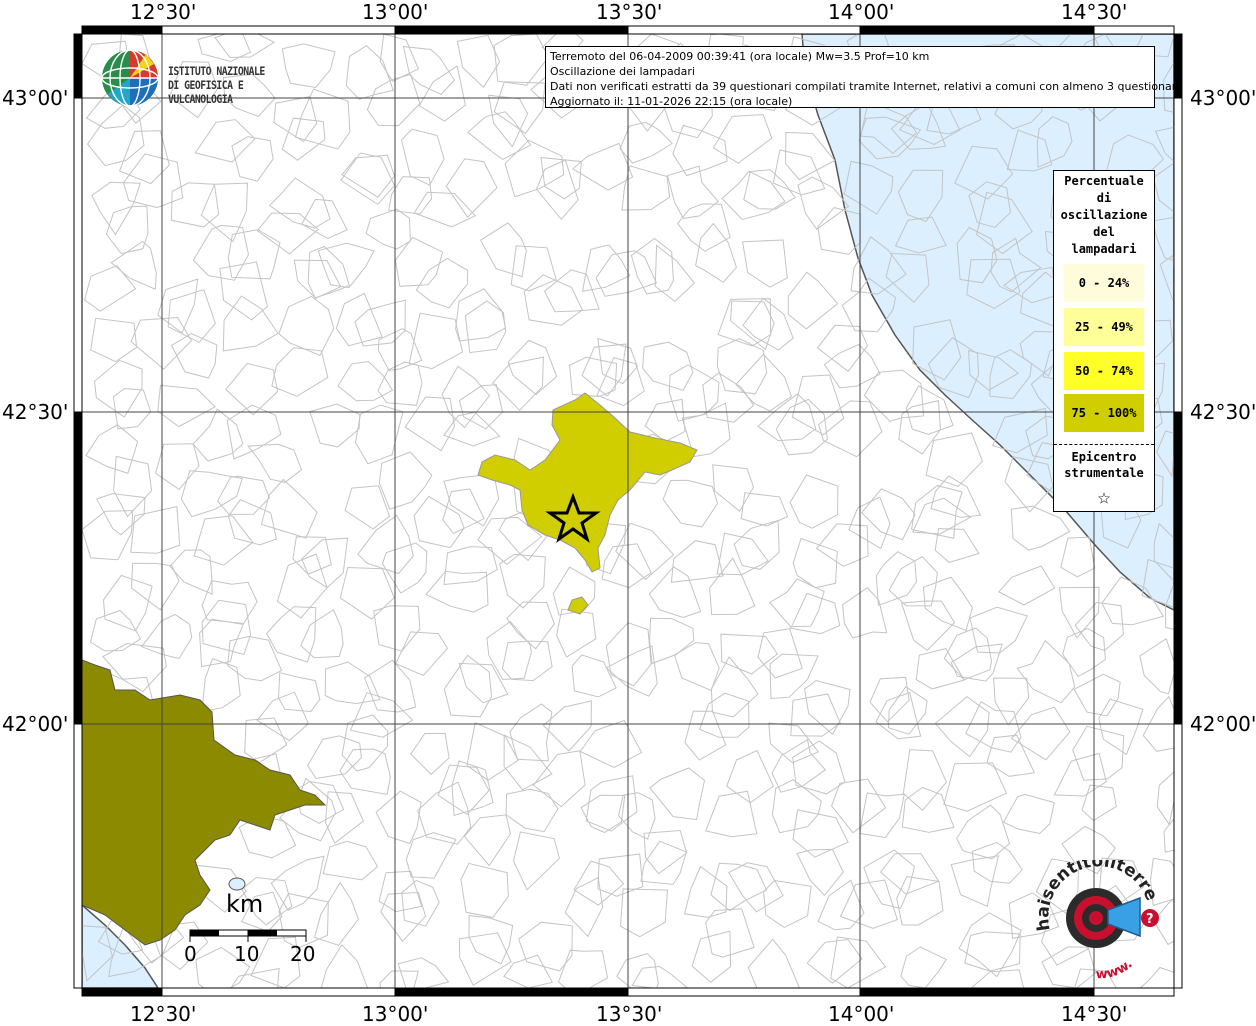 The width and height of the screenshot is (1256, 1026). Describe the element at coordinates (1104, 249) in the screenshot. I see `legend-title-line-5: lampadari` at that location.